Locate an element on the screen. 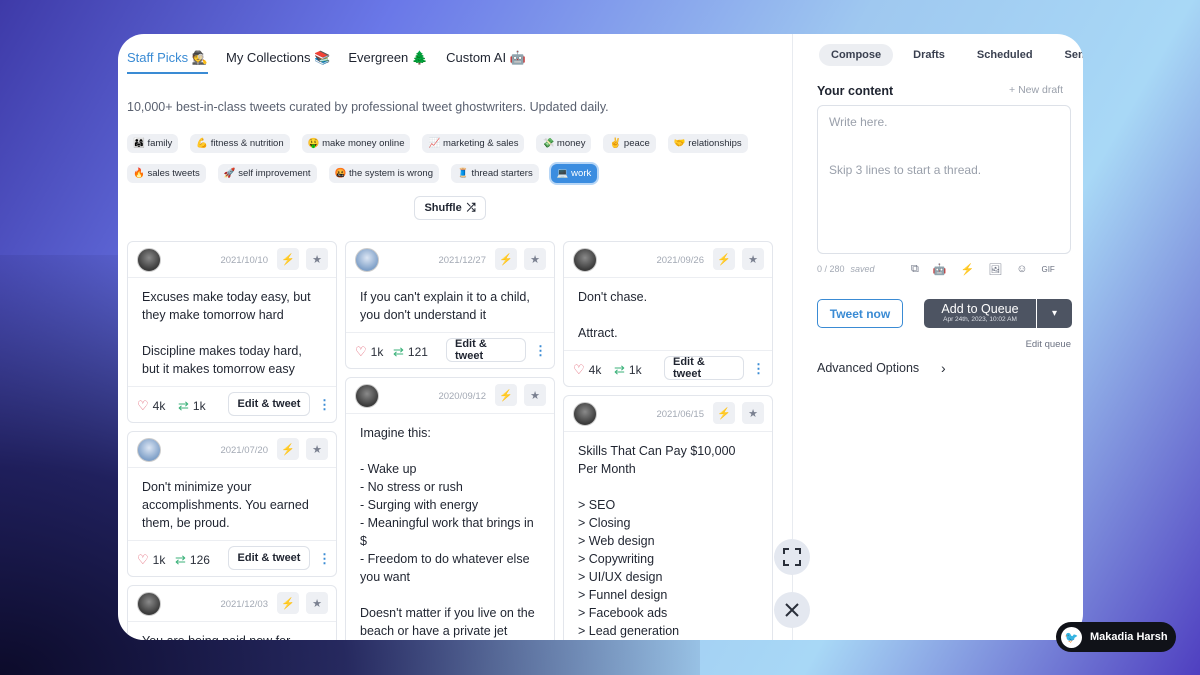 This screenshot has height=675, width=1200. emoji-icon: ☺ is located at coordinates (1021, 269).